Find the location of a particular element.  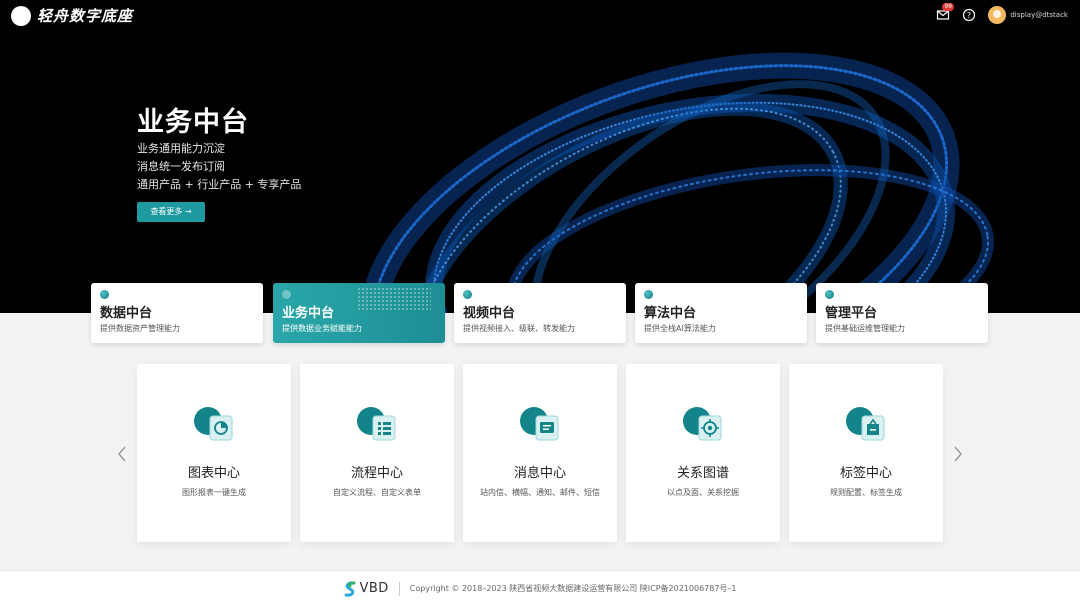

user-name: display@dtstack is located at coordinates (1039, 15).